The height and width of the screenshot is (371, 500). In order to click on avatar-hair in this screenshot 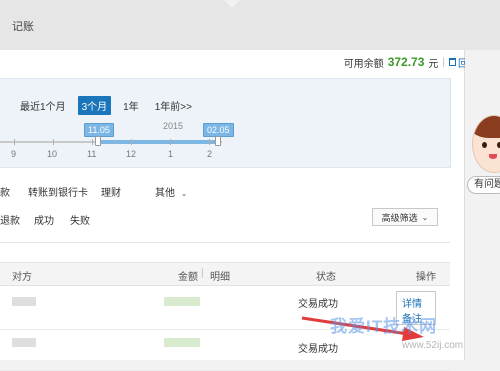, I will do `click(486, 127)`.